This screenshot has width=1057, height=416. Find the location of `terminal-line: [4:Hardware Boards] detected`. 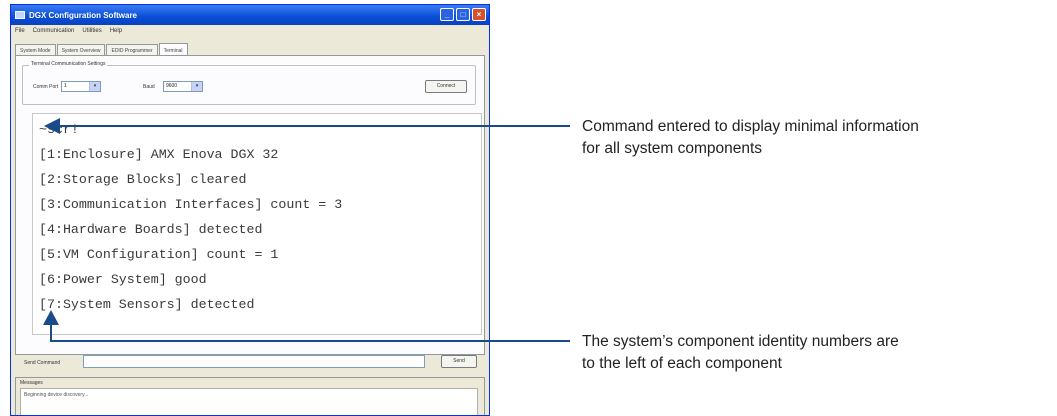

terminal-line: [4:Hardware Boards] detected is located at coordinates (151, 229).